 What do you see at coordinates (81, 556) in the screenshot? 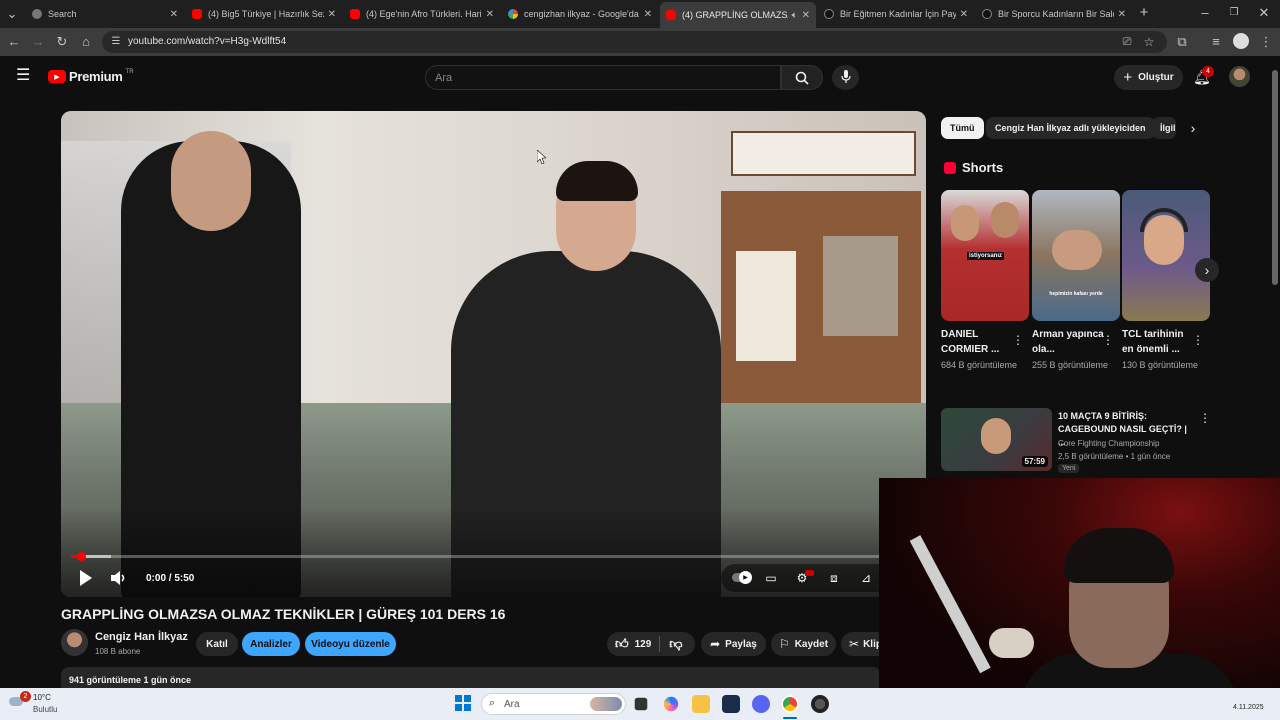
I see `progress-scrubber-handle` at bounding box center [81, 556].